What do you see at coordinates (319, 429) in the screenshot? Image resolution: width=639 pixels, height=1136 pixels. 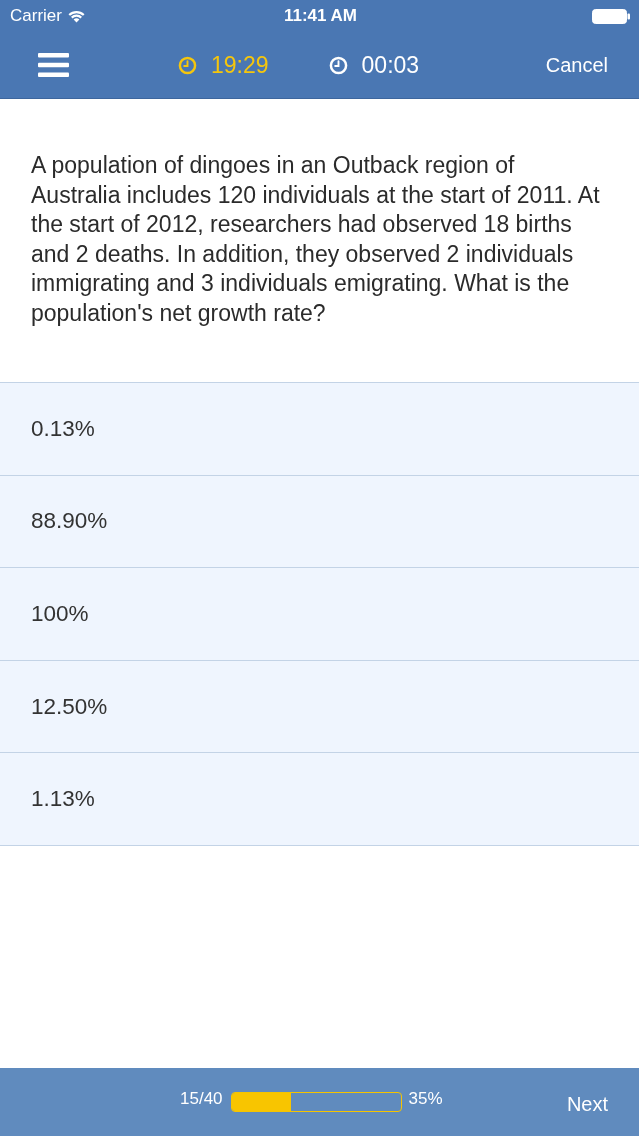 I see `answer-option: 0.13%` at bounding box center [319, 429].